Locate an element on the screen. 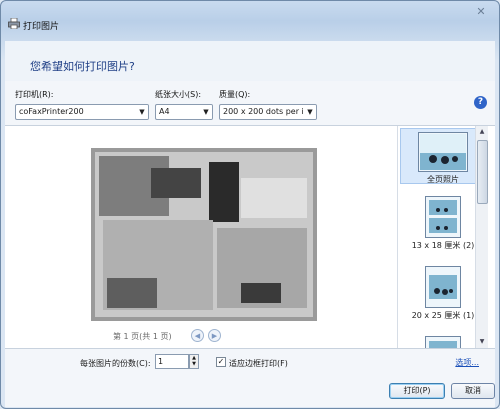 This screenshot has width=500, height=409. quality-select: 200 x 200 dots per in ▼ is located at coordinates (268, 112).